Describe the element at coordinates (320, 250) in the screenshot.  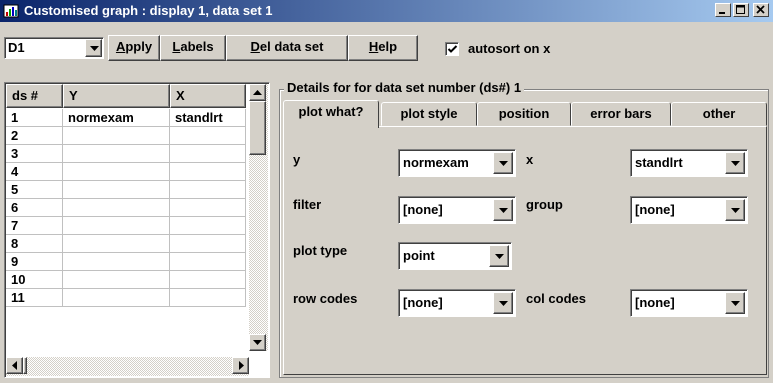
I see `plot-type-label: plot type` at that location.